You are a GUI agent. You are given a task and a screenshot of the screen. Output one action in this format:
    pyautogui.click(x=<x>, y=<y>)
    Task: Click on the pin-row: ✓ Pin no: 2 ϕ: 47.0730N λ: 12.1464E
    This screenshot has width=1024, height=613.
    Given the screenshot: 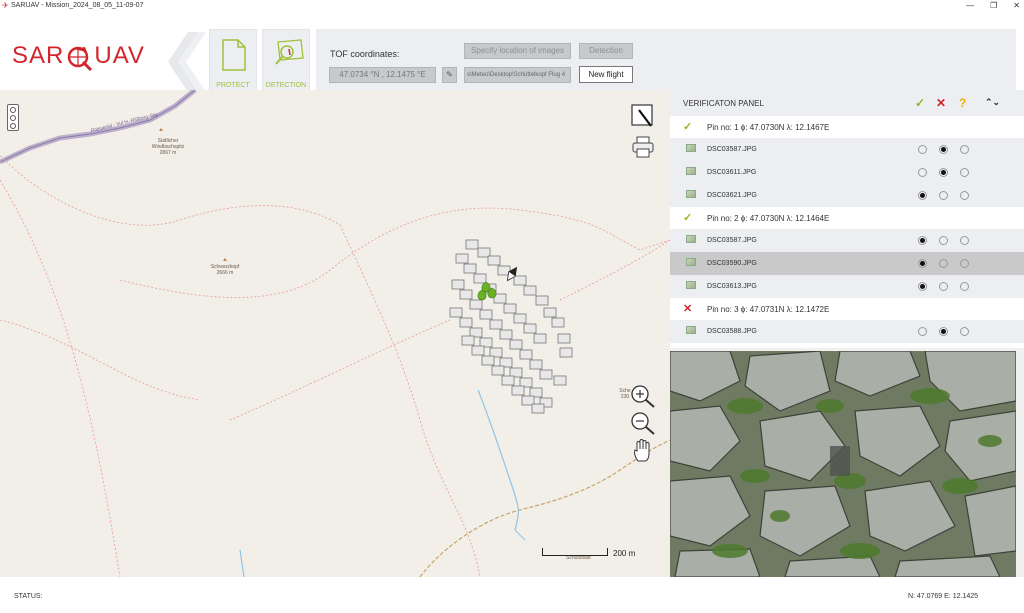 What is the action you would take?
    pyautogui.click(x=847, y=218)
    